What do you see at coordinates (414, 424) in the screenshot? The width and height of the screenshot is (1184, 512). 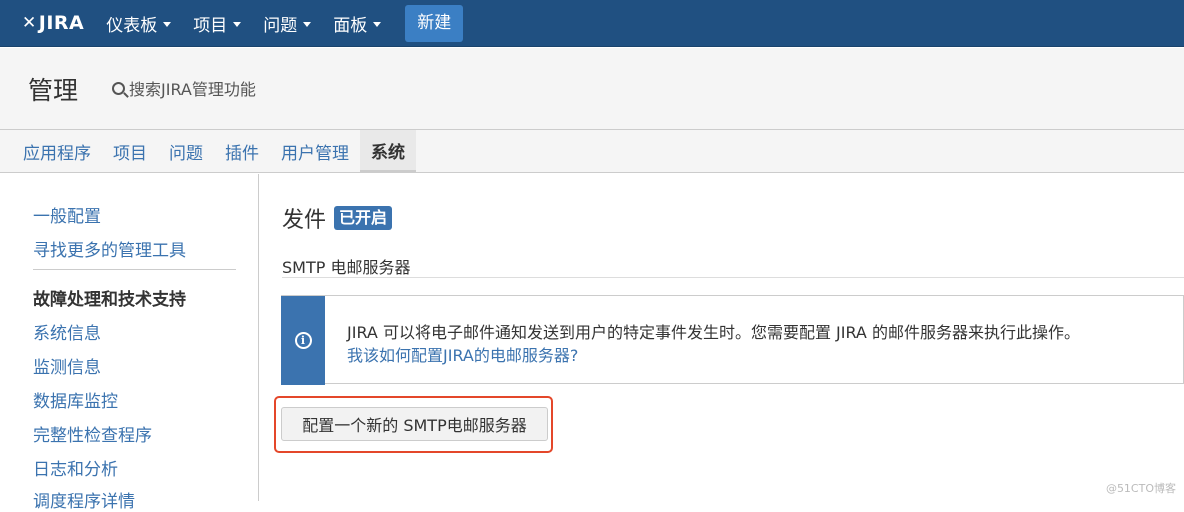 I see `configure-smtp-server-button: 配置一个新的 SMTP电邮服务器` at bounding box center [414, 424].